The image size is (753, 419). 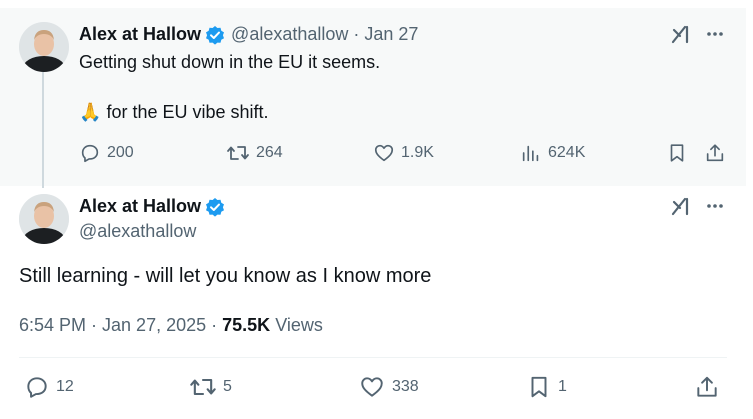 What do you see at coordinates (120, 152) in the screenshot?
I see `parent-reply-count: 200` at bounding box center [120, 152].